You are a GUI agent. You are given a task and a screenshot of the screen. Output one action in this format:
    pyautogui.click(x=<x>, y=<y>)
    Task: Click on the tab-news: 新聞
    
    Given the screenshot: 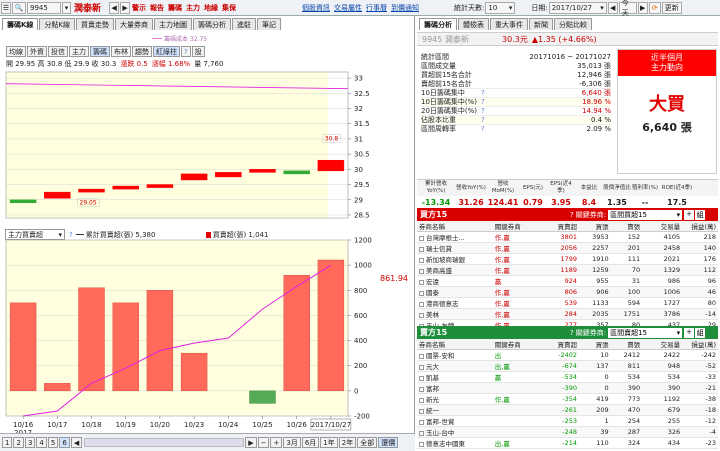 What is the action you would take?
    pyautogui.click(x=541, y=24)
    